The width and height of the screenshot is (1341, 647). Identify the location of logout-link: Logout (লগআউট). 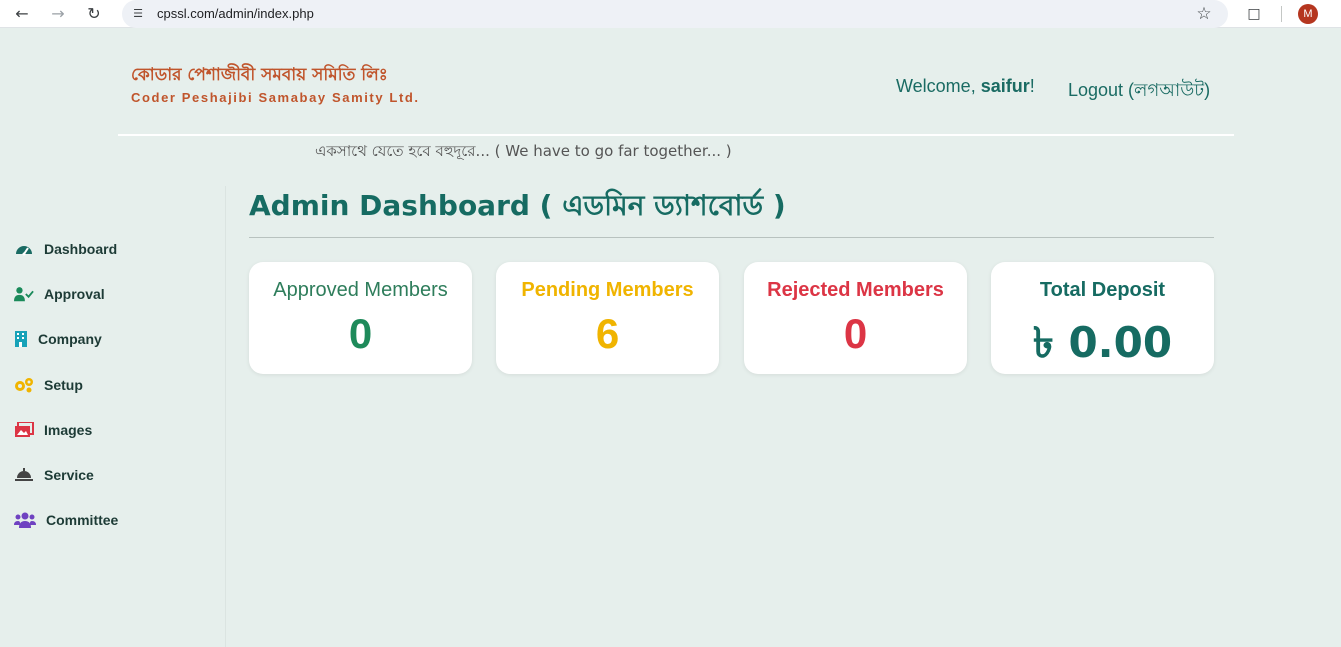
(1139, 91).